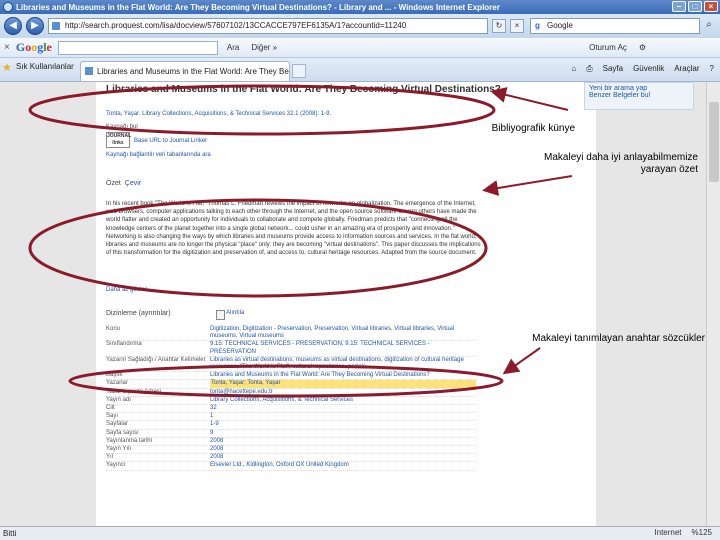  What do you see at coordinates (122, 127) in the screenshot?
I see `find-source-label: Kaynağı bul` at bounding box center [122, 127].